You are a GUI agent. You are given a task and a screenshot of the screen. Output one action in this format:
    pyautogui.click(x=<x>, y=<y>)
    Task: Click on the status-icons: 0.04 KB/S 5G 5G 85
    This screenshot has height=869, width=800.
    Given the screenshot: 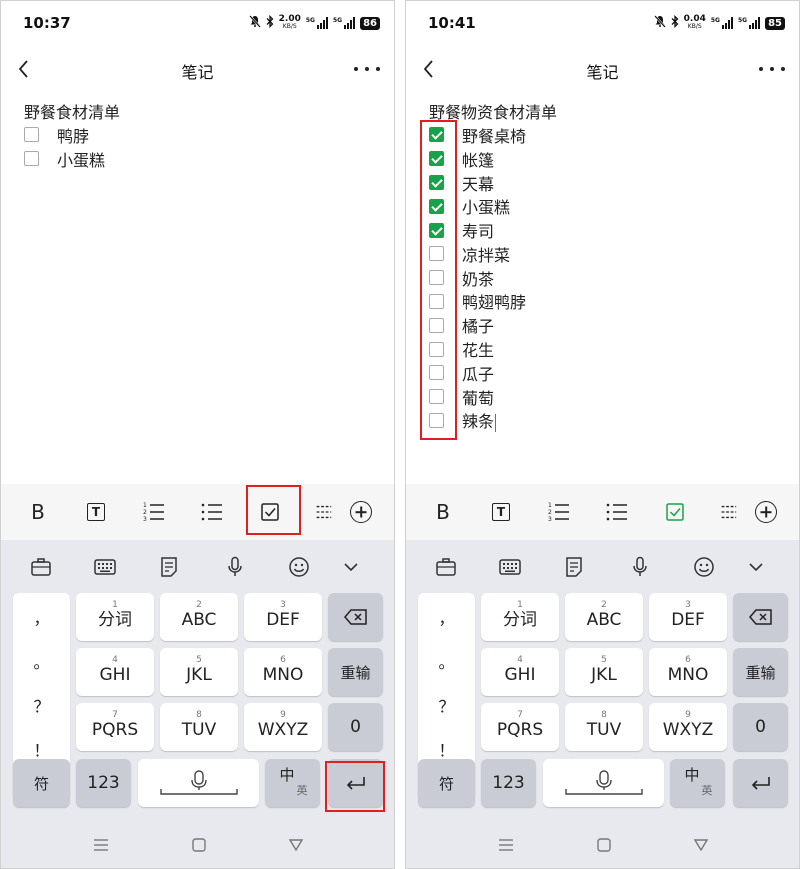 What is the action you would take?
    pyautogui.click(x=719, y=23)
    